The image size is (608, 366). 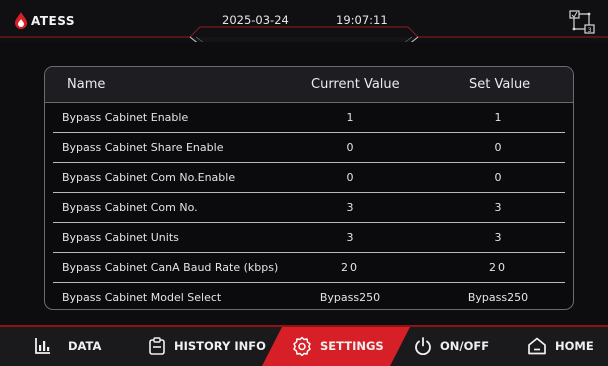 I want to click on nav-tab-home: HOME, so click(x=560, y=345).